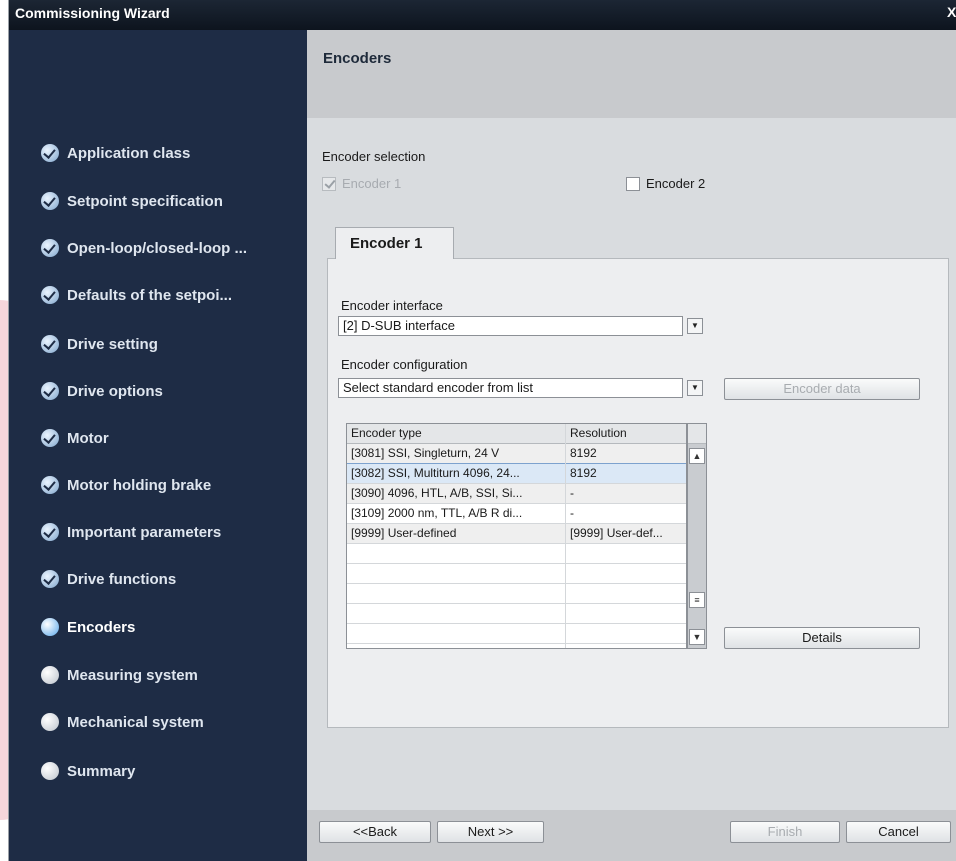  Describe the element at coordinates (697, 456) in the screenshot. I see `scroll-up-icon: ▲` at that location.